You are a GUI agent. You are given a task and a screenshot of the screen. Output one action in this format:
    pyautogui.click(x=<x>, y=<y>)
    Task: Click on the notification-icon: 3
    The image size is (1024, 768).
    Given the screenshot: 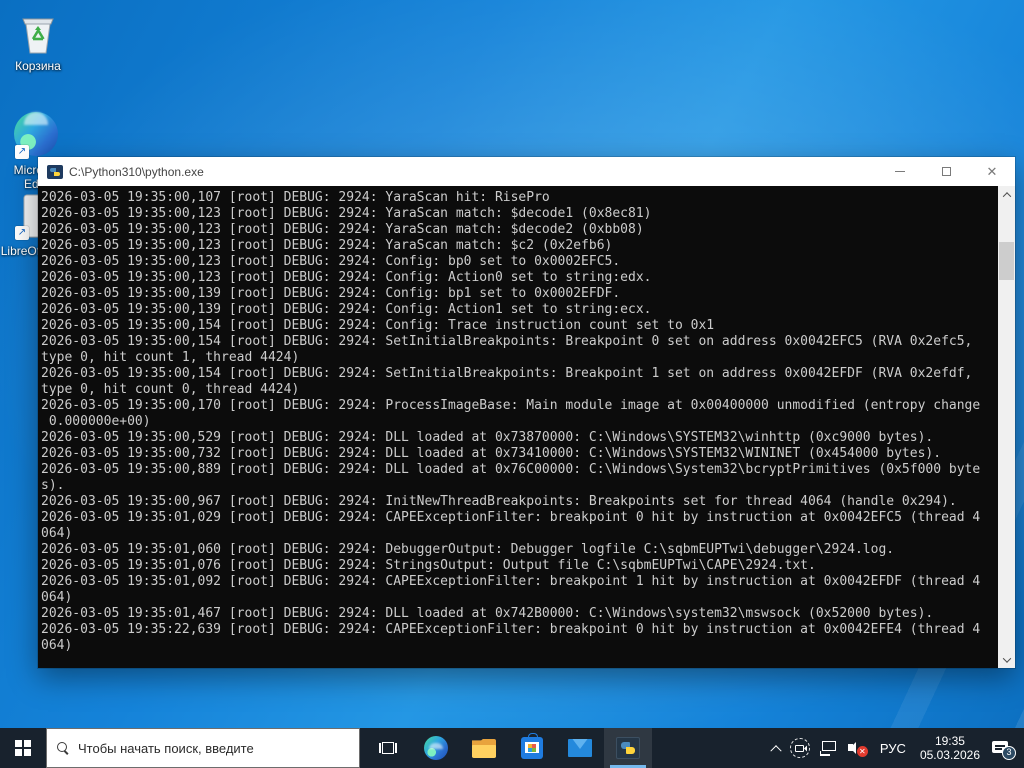 What is the action you would take?
    pyautogui.click(x=1004, y=750)
    